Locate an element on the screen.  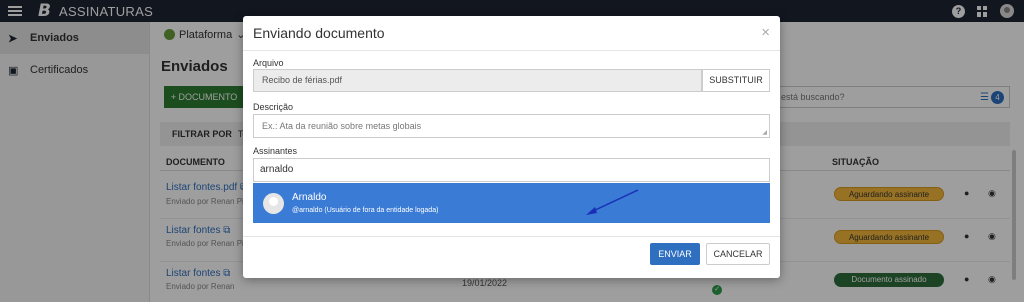
description-label: Descrição is located at coordinates (273, 107).